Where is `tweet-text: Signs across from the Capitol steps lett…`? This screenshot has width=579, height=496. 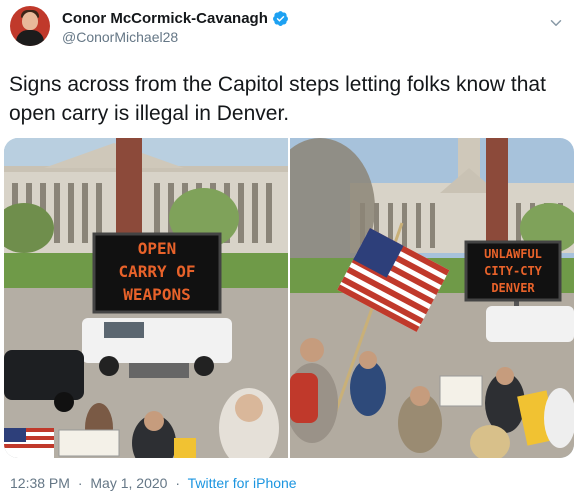
tweet-text: Signs across from the Capitol steps lett… is located at coordinates (277, 99).